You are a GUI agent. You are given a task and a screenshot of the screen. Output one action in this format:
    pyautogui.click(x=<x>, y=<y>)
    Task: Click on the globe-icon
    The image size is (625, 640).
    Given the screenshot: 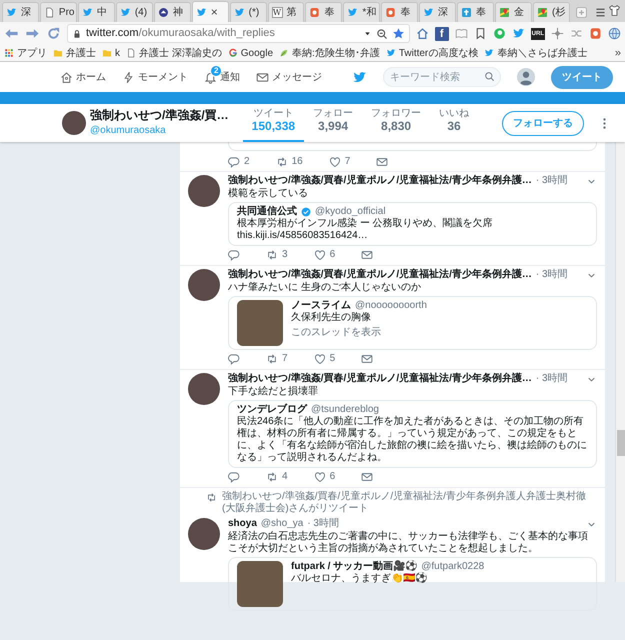 What is the action you would take?
    pyautogui.click(x=614, y=33)
    